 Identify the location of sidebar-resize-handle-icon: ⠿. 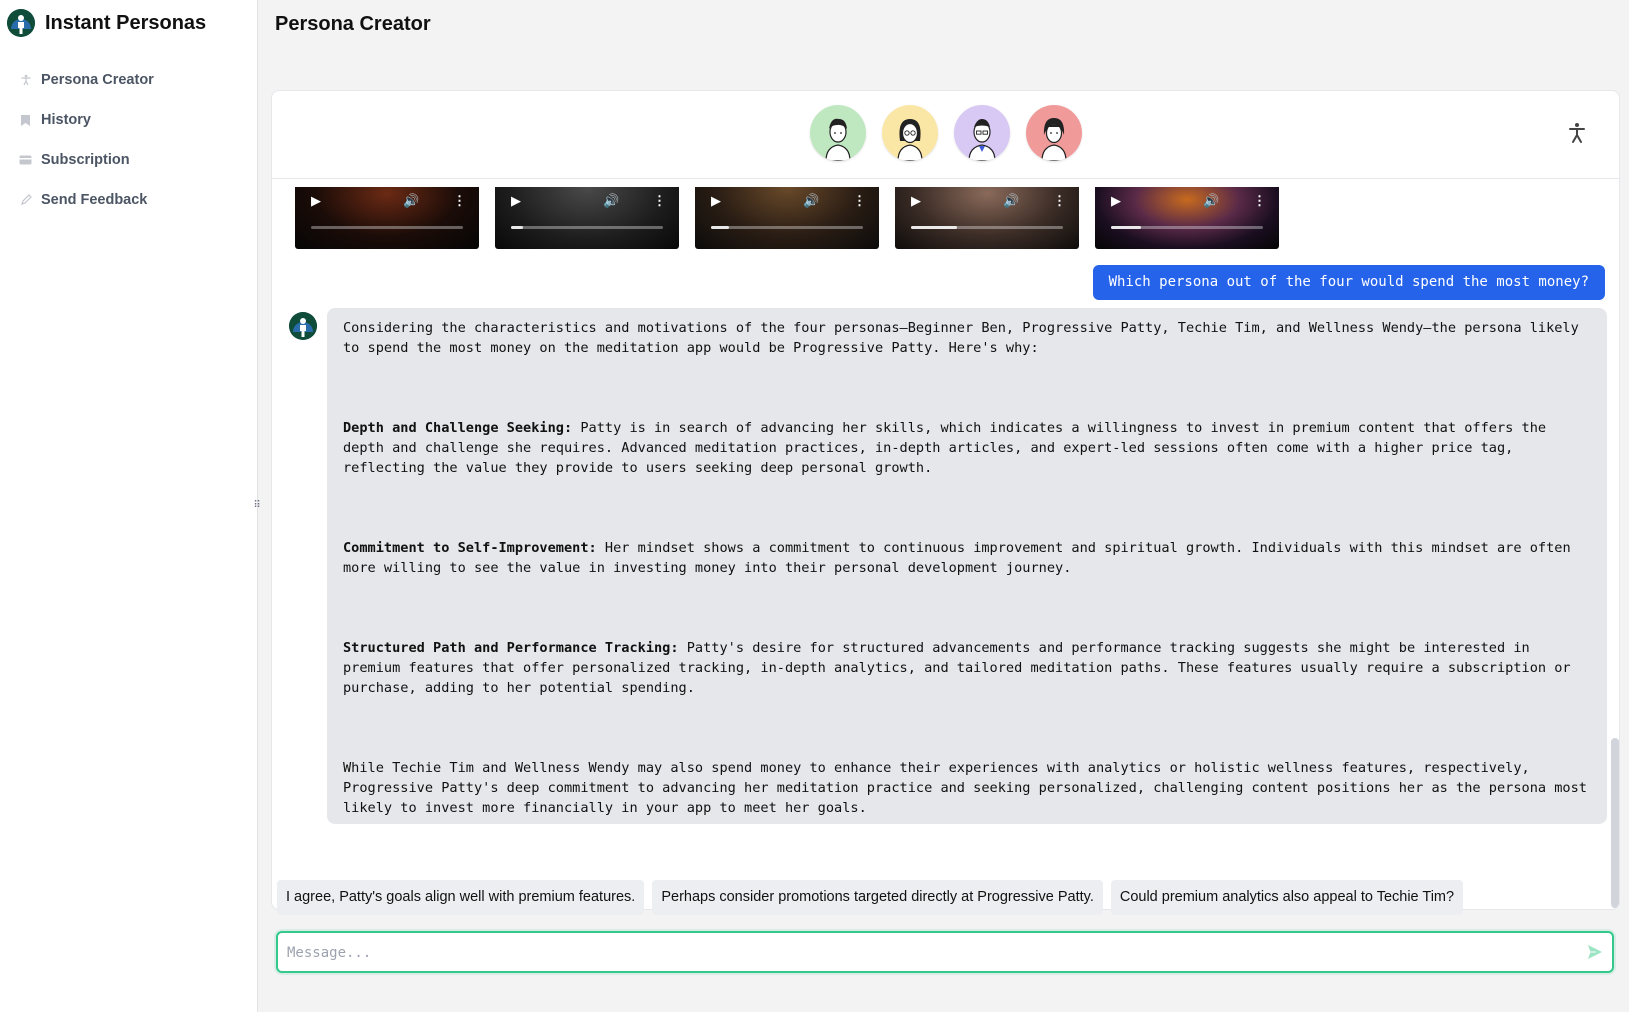
(257, 506).